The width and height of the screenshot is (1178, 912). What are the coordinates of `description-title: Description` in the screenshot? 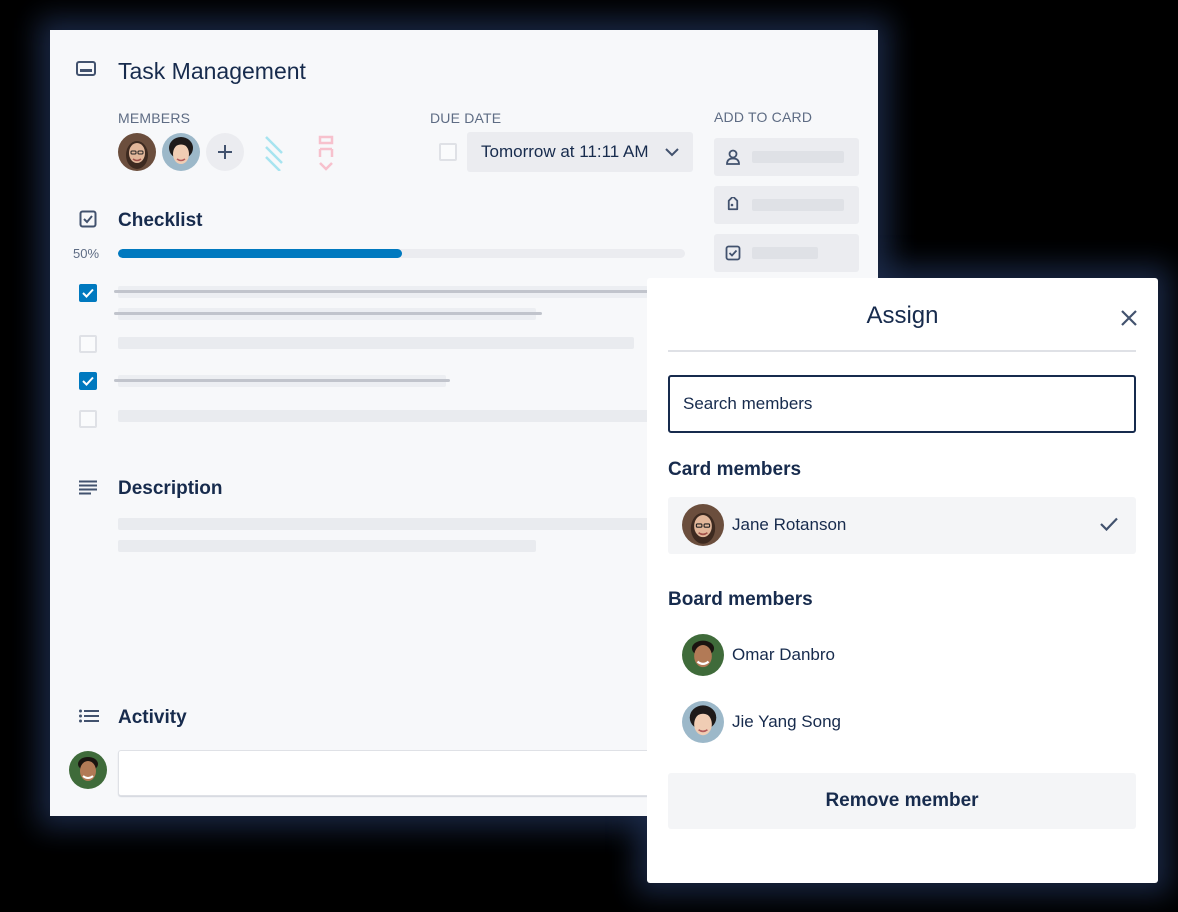 It's located at (170, 488).